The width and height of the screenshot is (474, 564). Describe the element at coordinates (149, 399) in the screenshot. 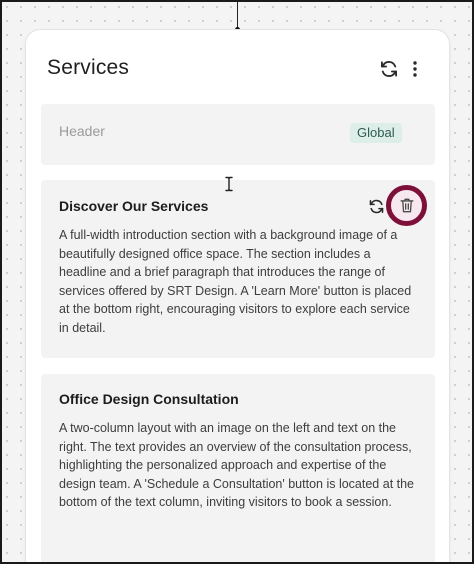

I see `section-title: Office Design Consultation` at that location.